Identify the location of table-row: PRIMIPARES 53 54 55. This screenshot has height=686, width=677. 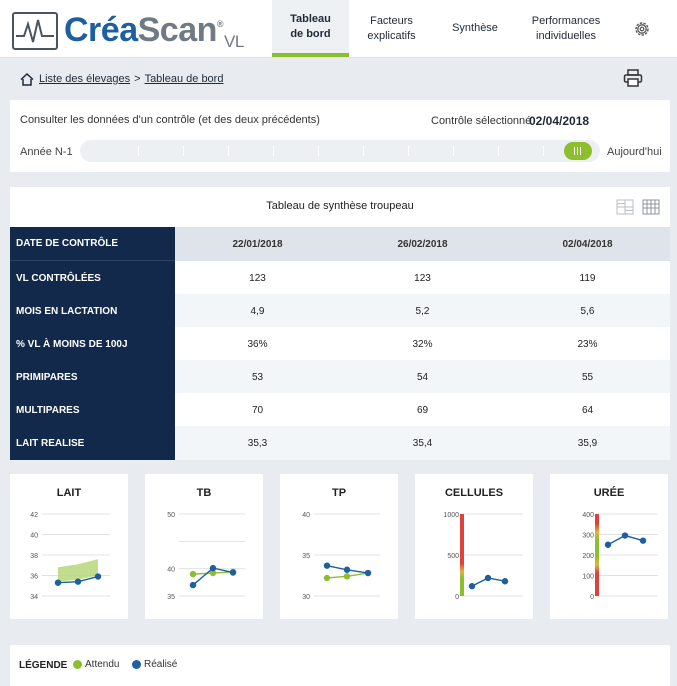
(340, 377).